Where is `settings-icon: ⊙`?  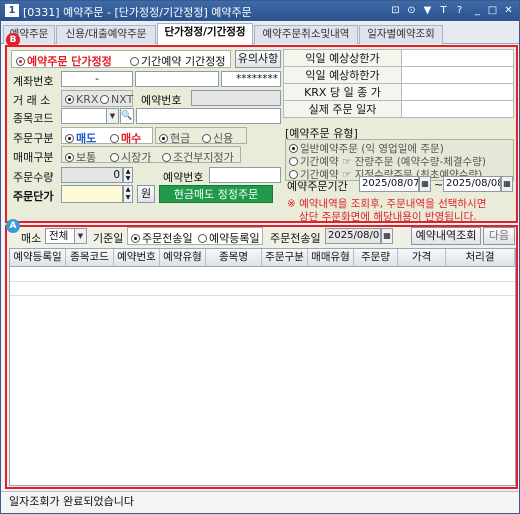 settings-icon: ⊙ is located at coordinates (411, 10).